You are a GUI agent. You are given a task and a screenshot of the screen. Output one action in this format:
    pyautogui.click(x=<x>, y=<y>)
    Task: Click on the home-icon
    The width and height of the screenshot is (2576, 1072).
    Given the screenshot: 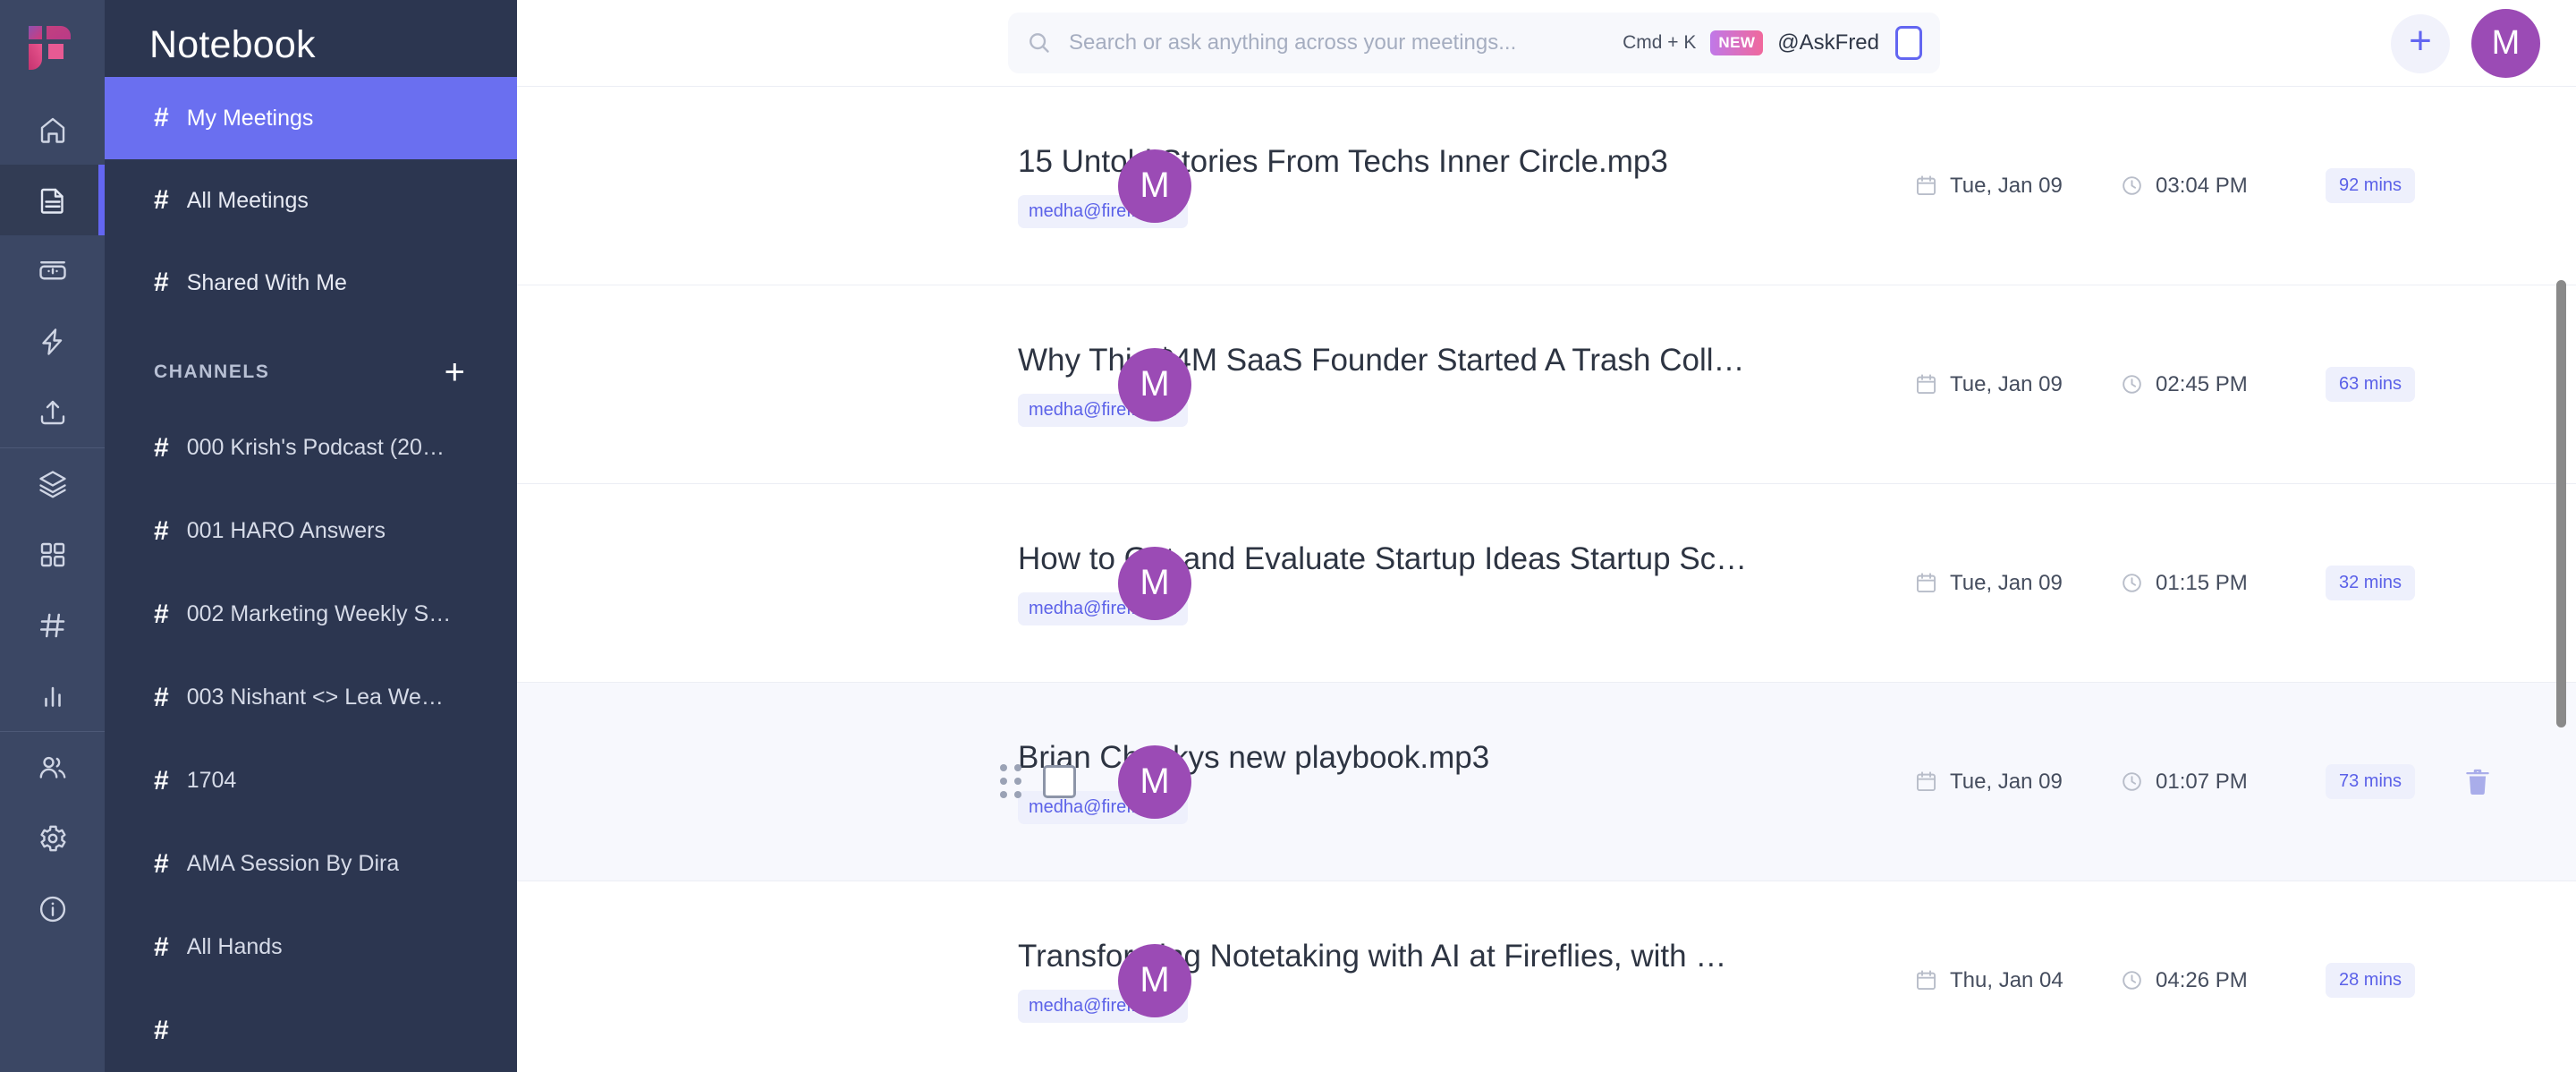 What is the action you would take?
    pyautogui.click(x=52, y=130)
    